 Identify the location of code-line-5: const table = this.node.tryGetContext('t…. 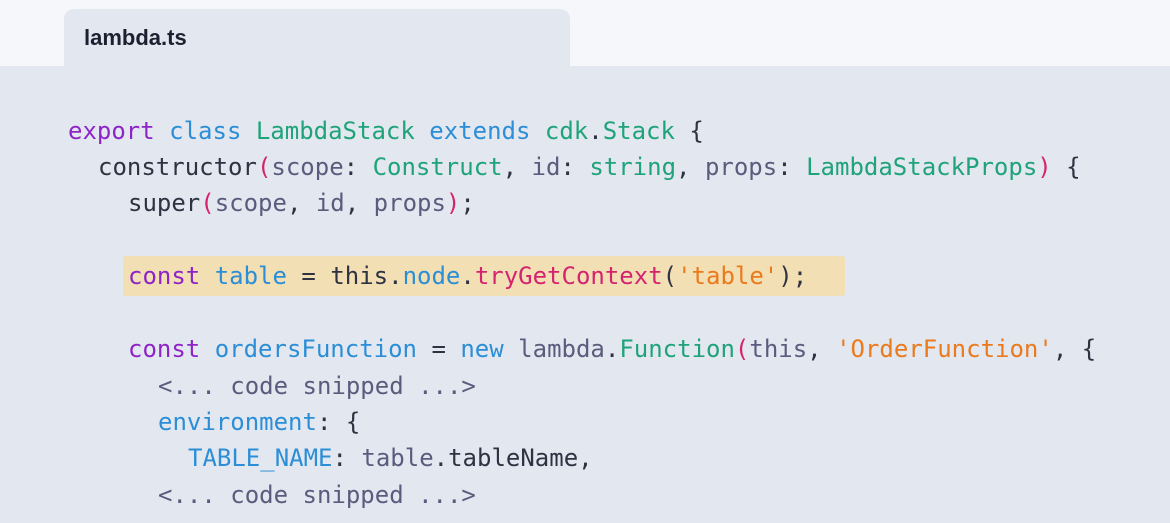
(437, 276).